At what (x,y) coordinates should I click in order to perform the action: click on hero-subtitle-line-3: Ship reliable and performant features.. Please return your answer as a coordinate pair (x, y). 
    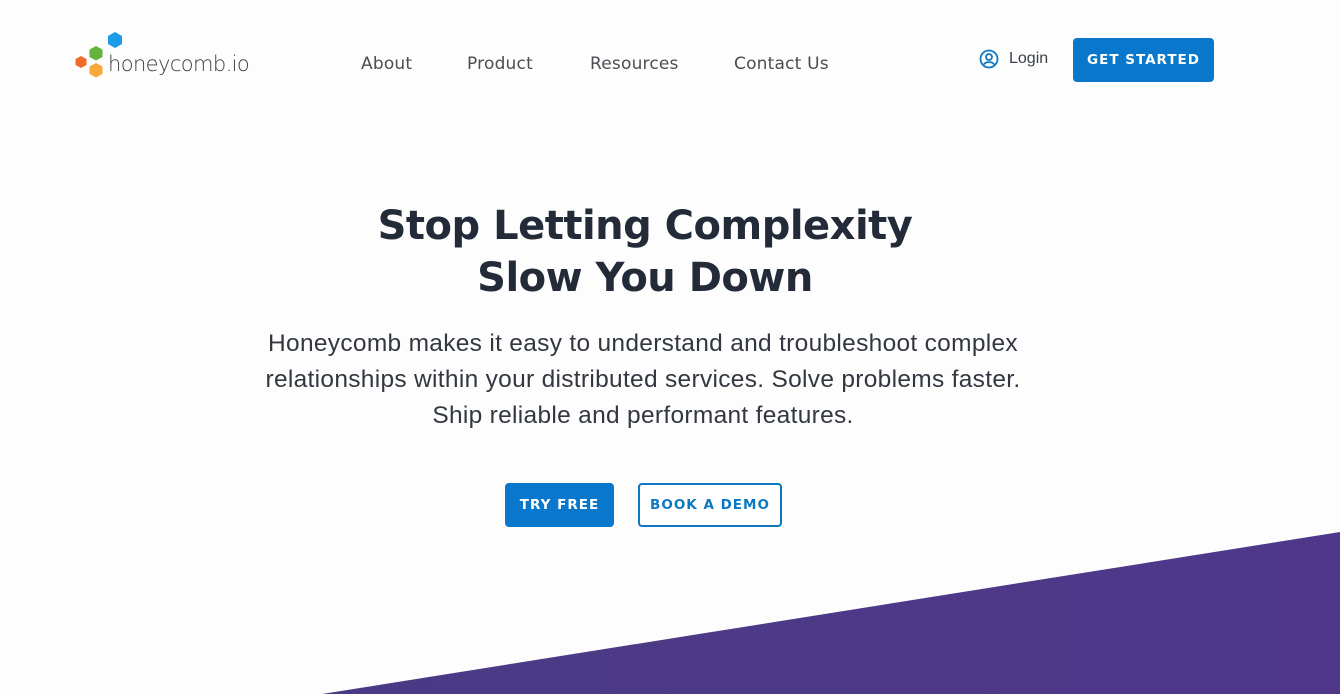
    Looking at the image, I should click on (643, 415).